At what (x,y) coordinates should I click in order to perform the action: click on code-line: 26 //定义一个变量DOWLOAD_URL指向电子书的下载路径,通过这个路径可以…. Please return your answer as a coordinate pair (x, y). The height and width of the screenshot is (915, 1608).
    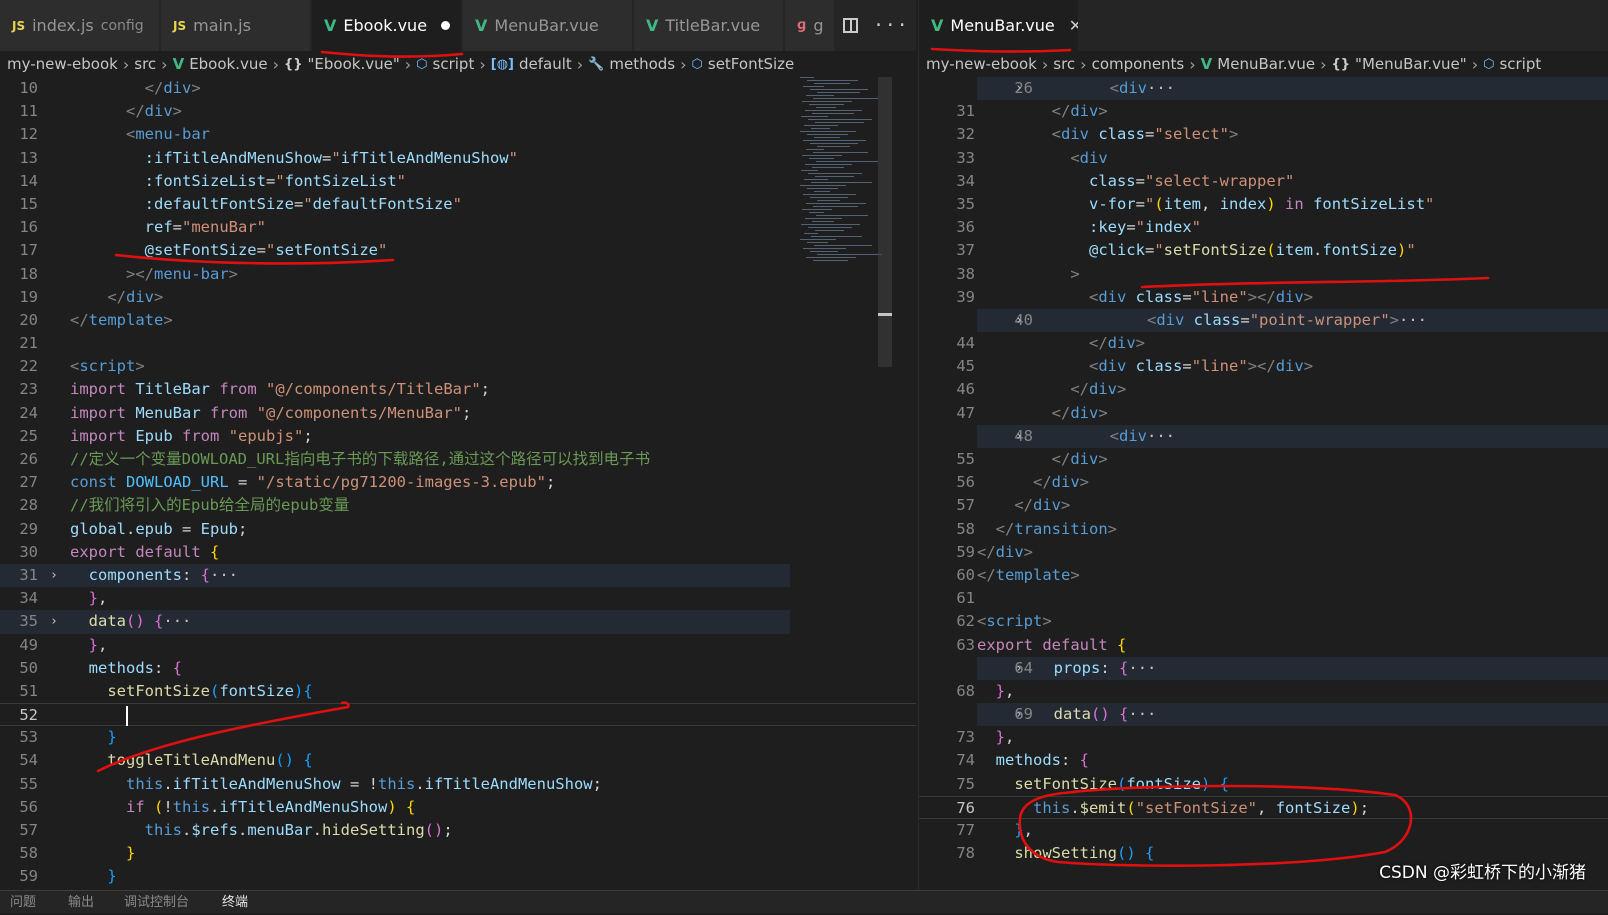
    Looking at the image, I should click on (458, 459).